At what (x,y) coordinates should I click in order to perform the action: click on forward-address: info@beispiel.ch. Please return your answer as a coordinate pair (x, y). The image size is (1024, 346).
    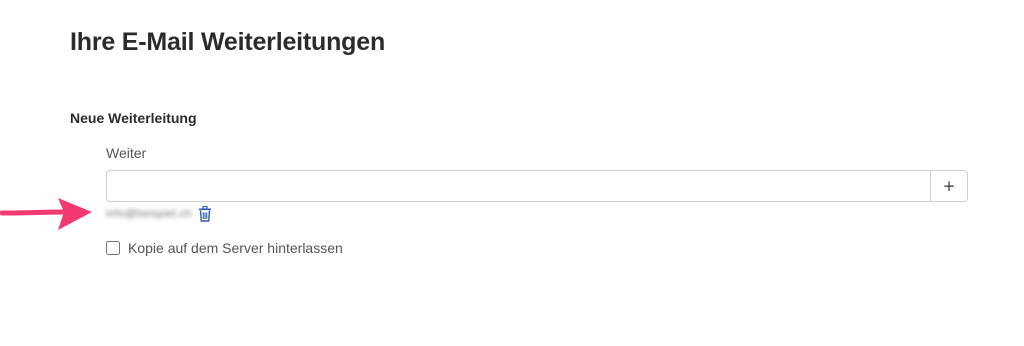
    Looking at the image, I should click on (149, 214).